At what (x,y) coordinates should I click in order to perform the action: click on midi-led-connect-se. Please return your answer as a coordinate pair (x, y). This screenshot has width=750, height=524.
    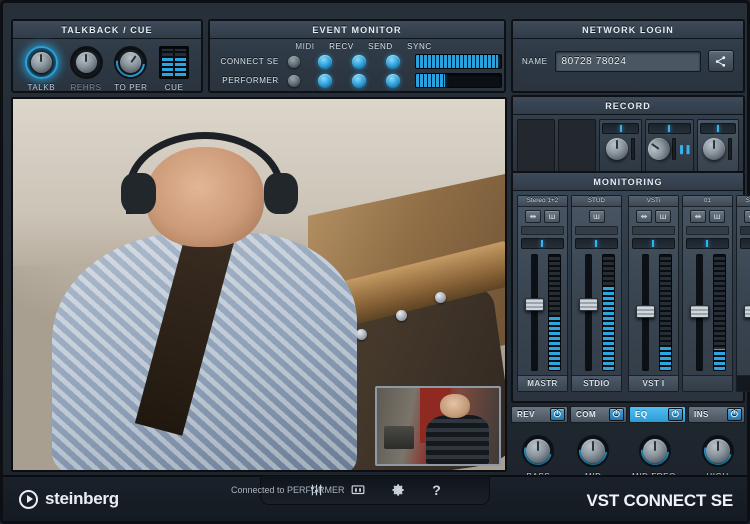
    Looking at the image, I should click on (293, 61).